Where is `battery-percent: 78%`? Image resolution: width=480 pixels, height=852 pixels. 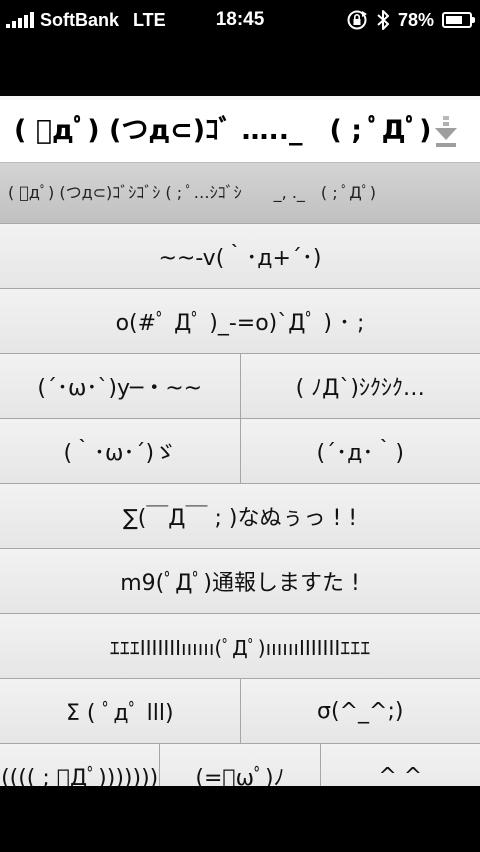 battery-percent: 78% is located at coordinates (415, 19).